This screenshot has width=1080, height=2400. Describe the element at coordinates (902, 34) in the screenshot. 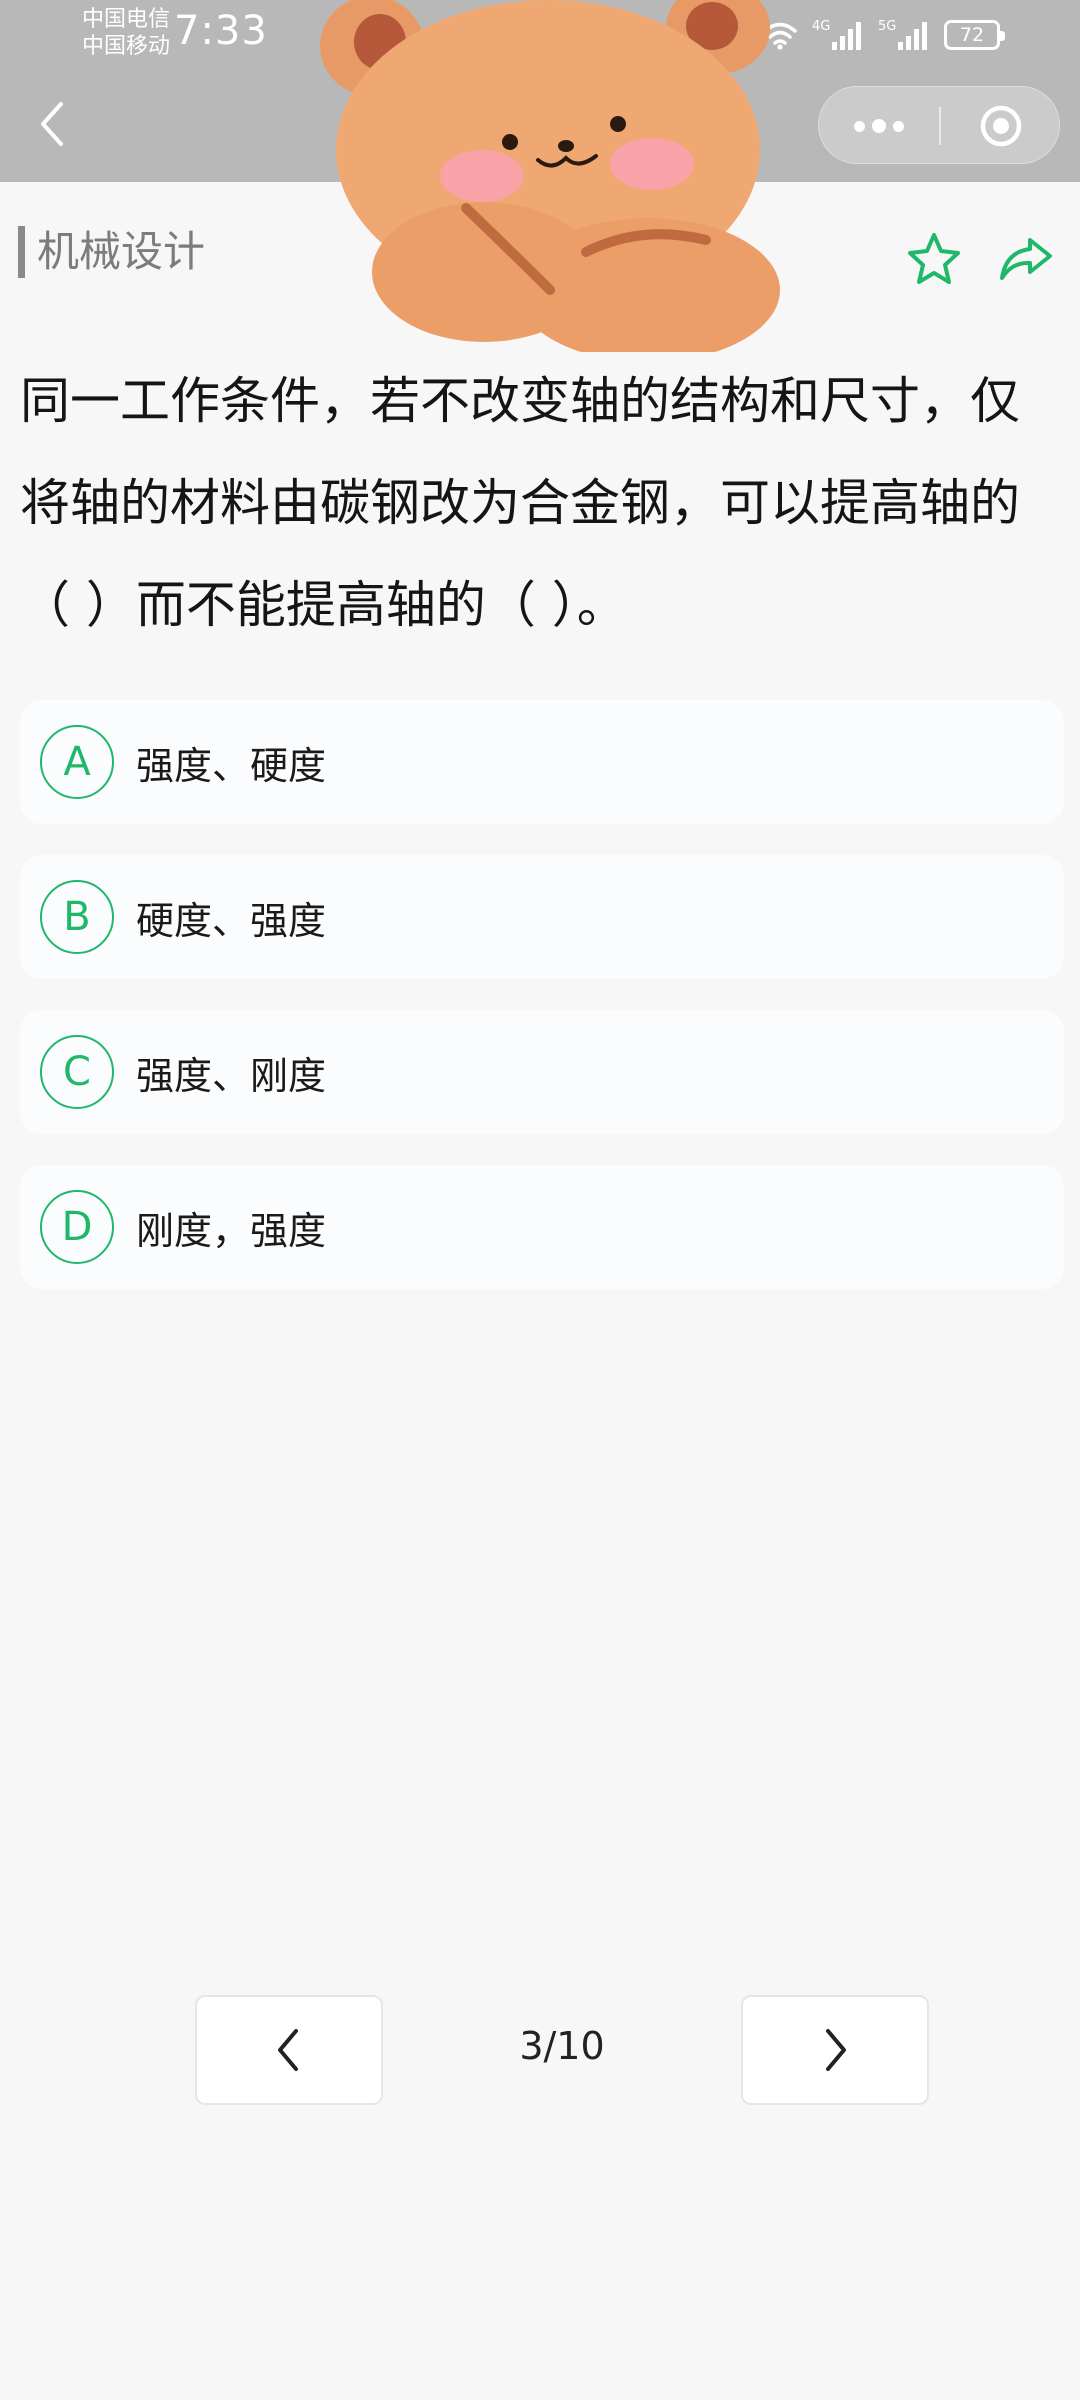

I see `signal-5g-icon: 5G` at that location.